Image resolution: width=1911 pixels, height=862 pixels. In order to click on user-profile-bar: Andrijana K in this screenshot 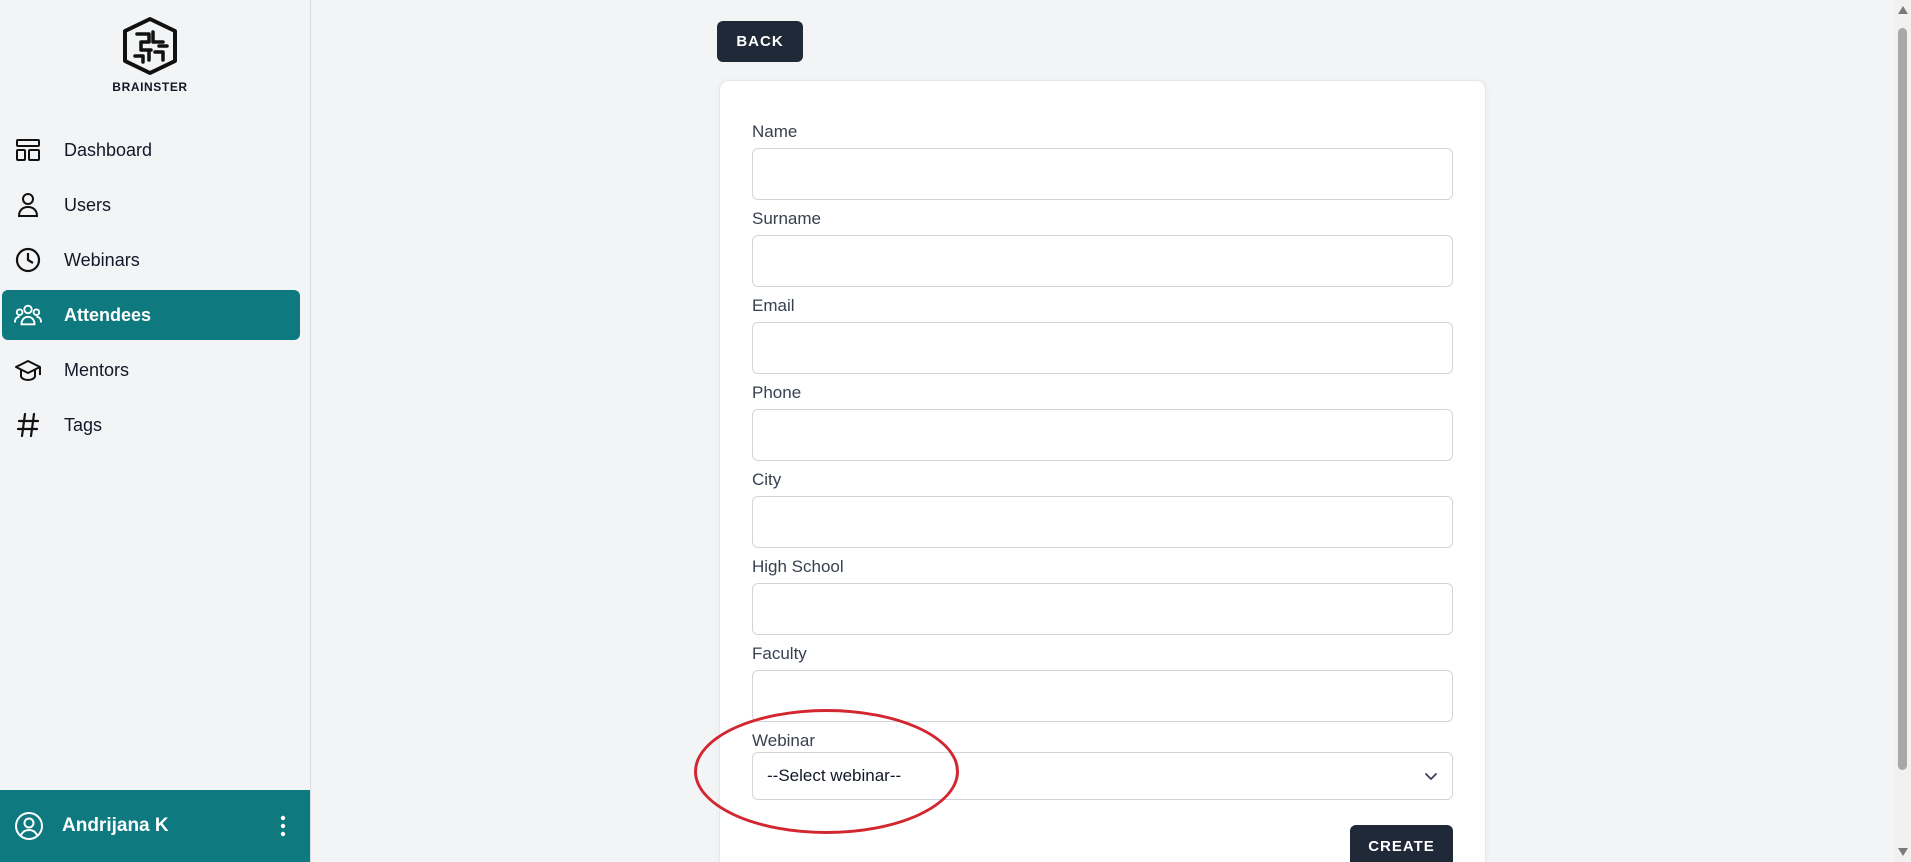, I will do `click(155, 826)`.